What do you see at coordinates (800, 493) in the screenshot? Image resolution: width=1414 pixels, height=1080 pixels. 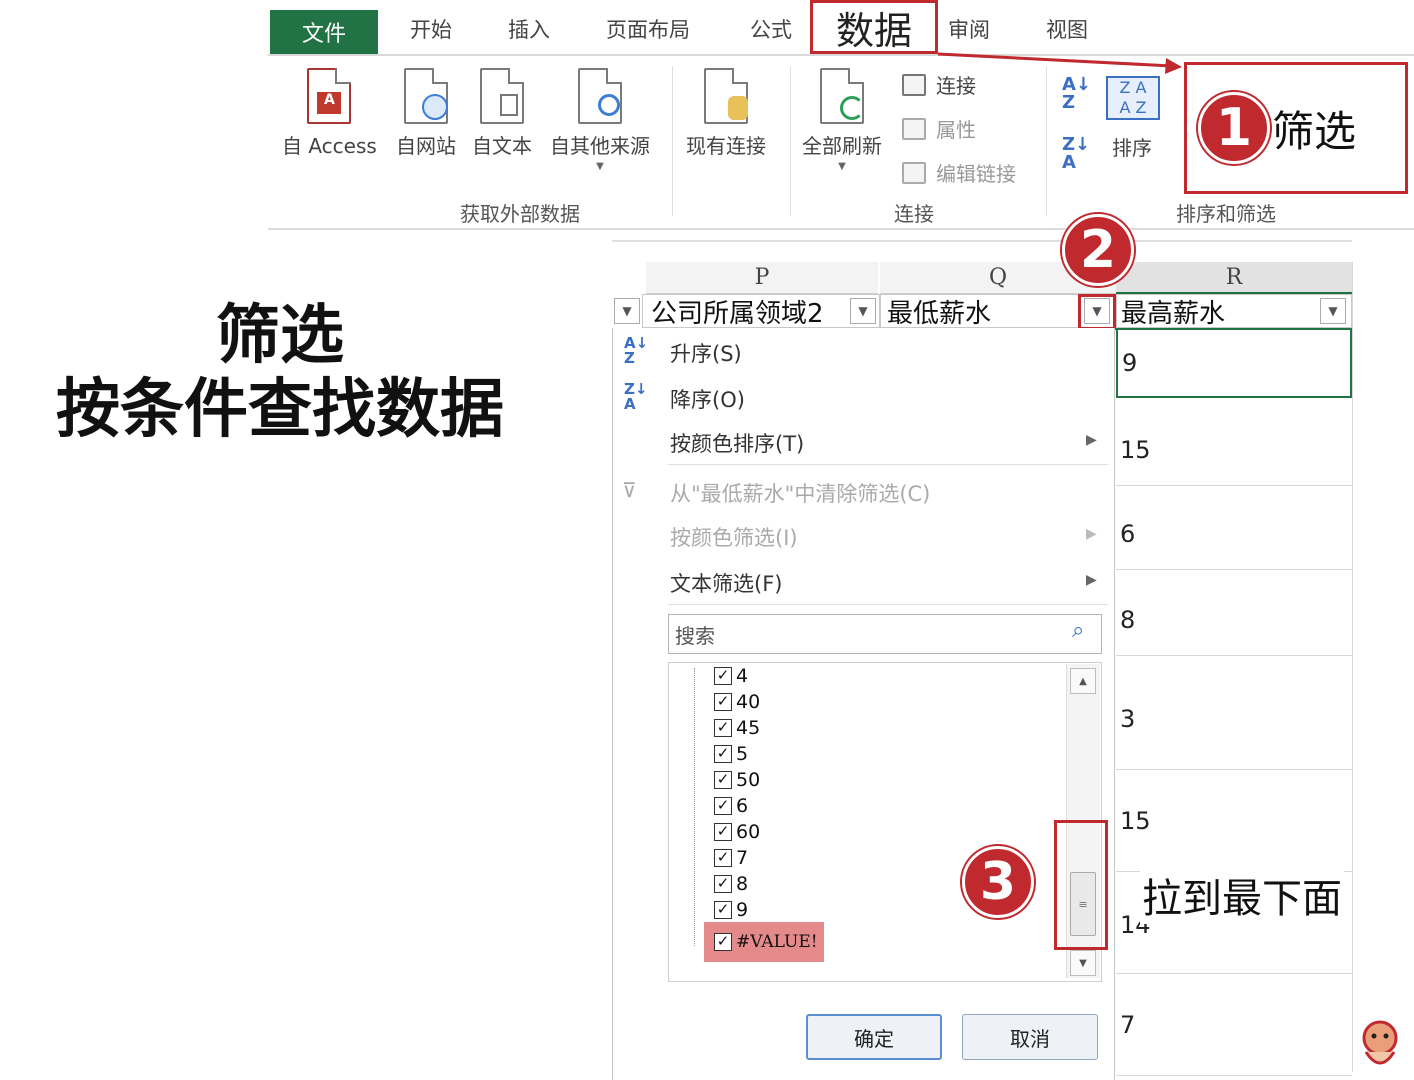 I see `clear-filter-item: 从"最低薪水"中清除筛选(C)` at bounding box center [800, 493].